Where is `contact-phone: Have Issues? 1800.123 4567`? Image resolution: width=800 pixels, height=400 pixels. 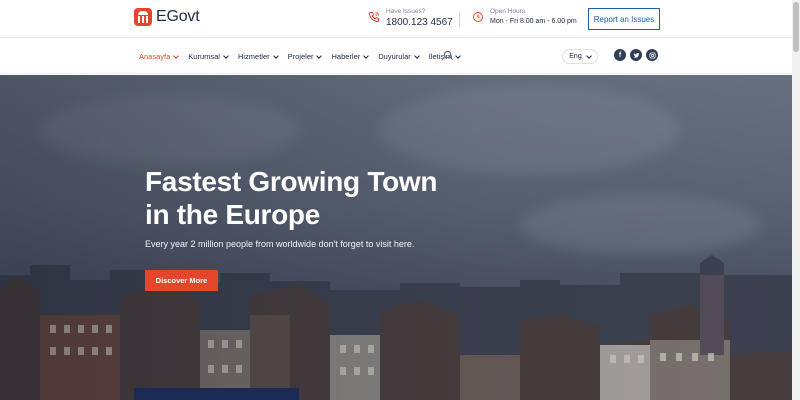
contact-phone: Have Issues? 1800.123 4567 is located at coordinates (410, 18).